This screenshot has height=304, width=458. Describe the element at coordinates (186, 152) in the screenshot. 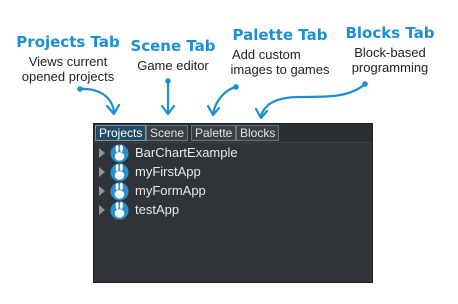

I see `project-name: BarChartExample` at that location.